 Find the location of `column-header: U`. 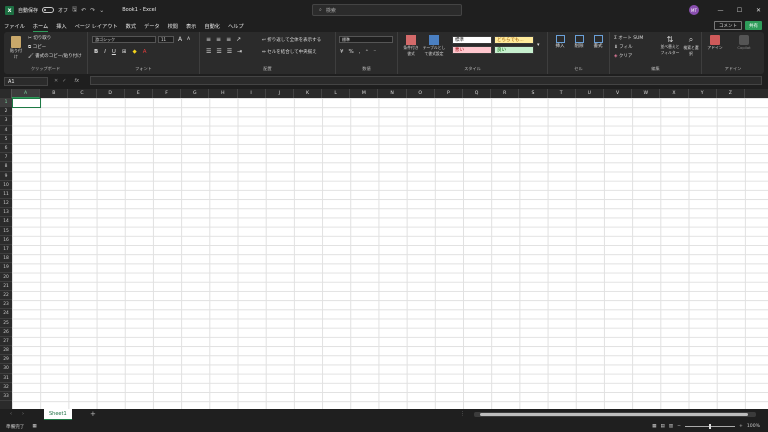

column-header: U is located at coordinates (590, 93).